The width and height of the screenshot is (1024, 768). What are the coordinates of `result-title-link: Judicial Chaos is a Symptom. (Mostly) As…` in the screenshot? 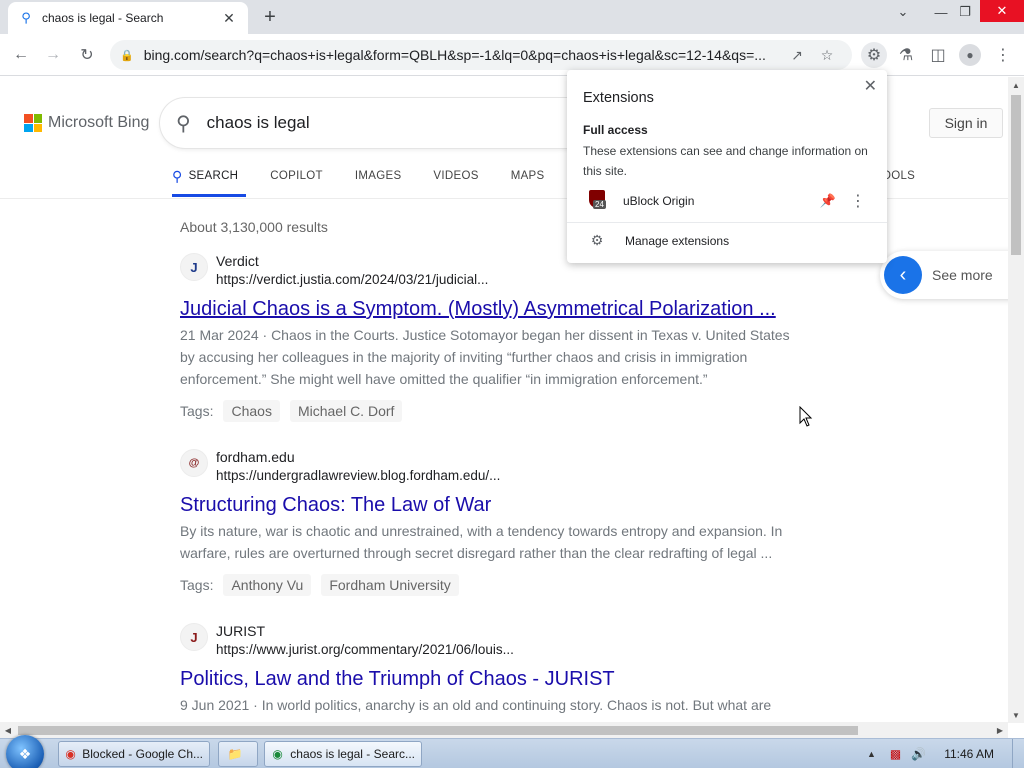 It's located at (485, 309).